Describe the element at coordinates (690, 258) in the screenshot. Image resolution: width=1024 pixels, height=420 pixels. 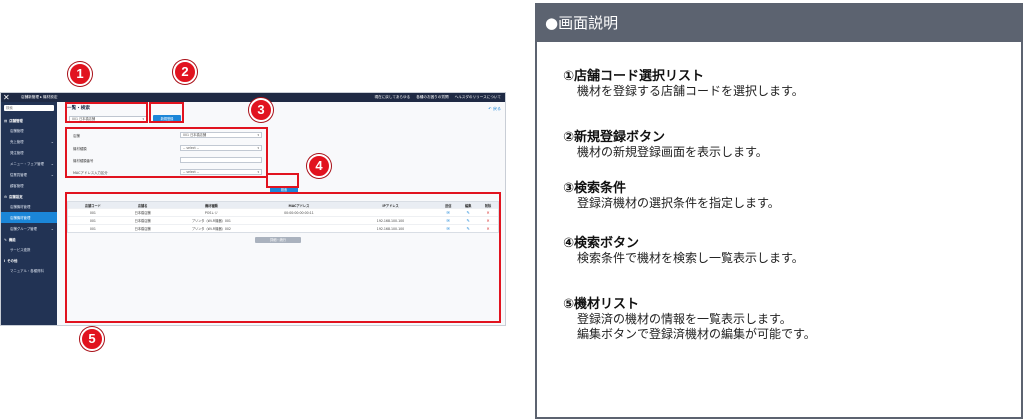
I see `description-text: 検索条件で機材を検索し一覧表示します。` at that location.